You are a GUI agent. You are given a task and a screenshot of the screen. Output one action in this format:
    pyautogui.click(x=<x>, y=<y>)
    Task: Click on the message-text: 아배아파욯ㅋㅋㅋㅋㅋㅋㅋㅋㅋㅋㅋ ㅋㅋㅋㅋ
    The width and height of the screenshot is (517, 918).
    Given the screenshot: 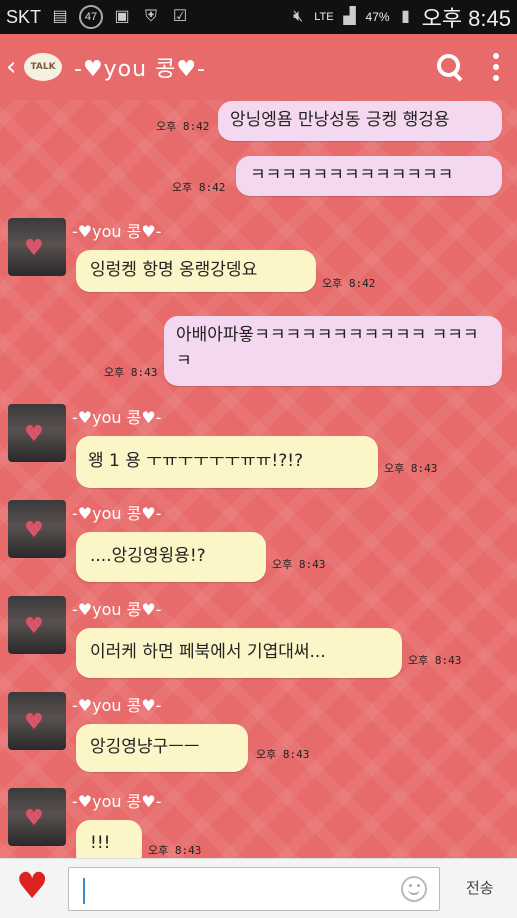 What is the action you would take?
    pyautogui.click(x=327, y=348)
    